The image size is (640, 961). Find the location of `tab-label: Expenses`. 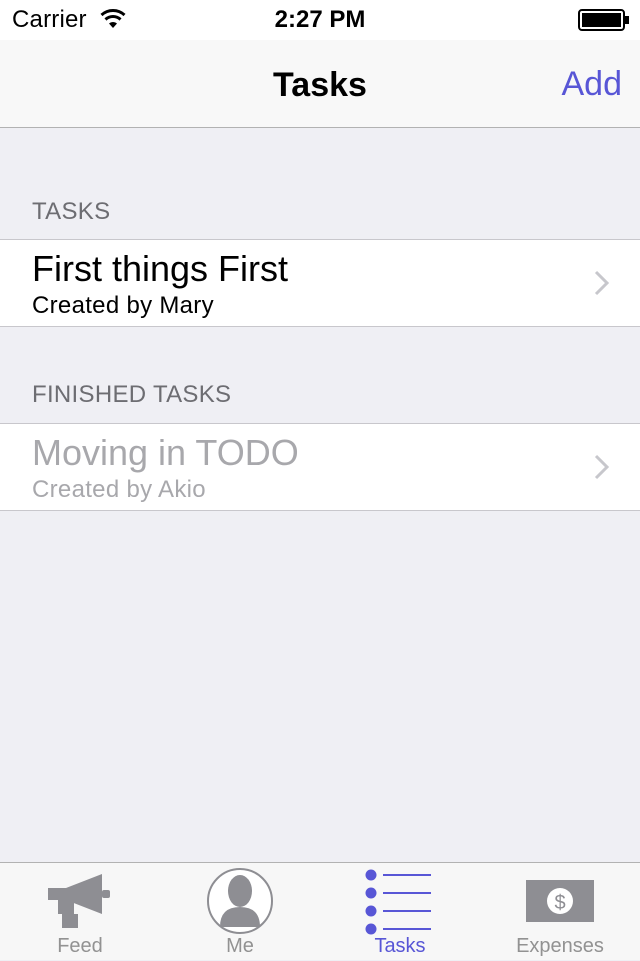

tab-label: Expenses is located at coordinates (560, 946).